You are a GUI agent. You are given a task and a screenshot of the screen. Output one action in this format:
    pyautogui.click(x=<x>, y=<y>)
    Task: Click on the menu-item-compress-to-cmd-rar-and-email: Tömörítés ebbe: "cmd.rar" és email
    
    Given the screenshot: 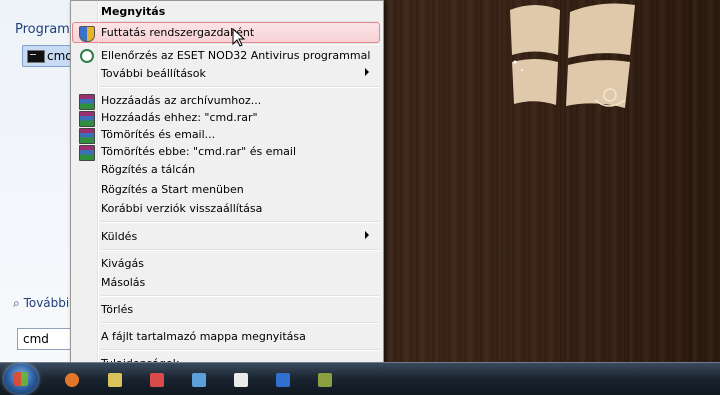 What is the action you would take?
    pyautogui.click(x=226, y=152)
    